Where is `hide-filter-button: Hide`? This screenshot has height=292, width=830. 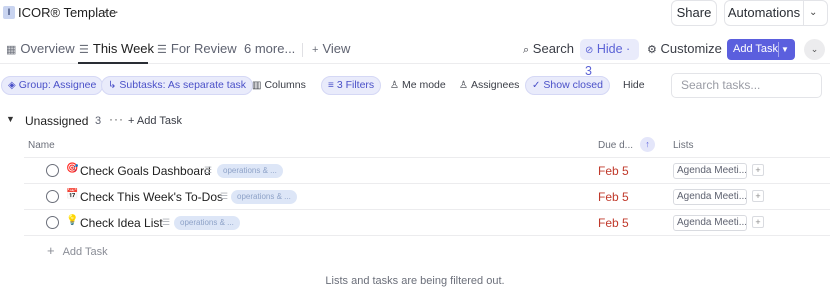 hide-filter-button: Hide is located at coordinates (634, 85).